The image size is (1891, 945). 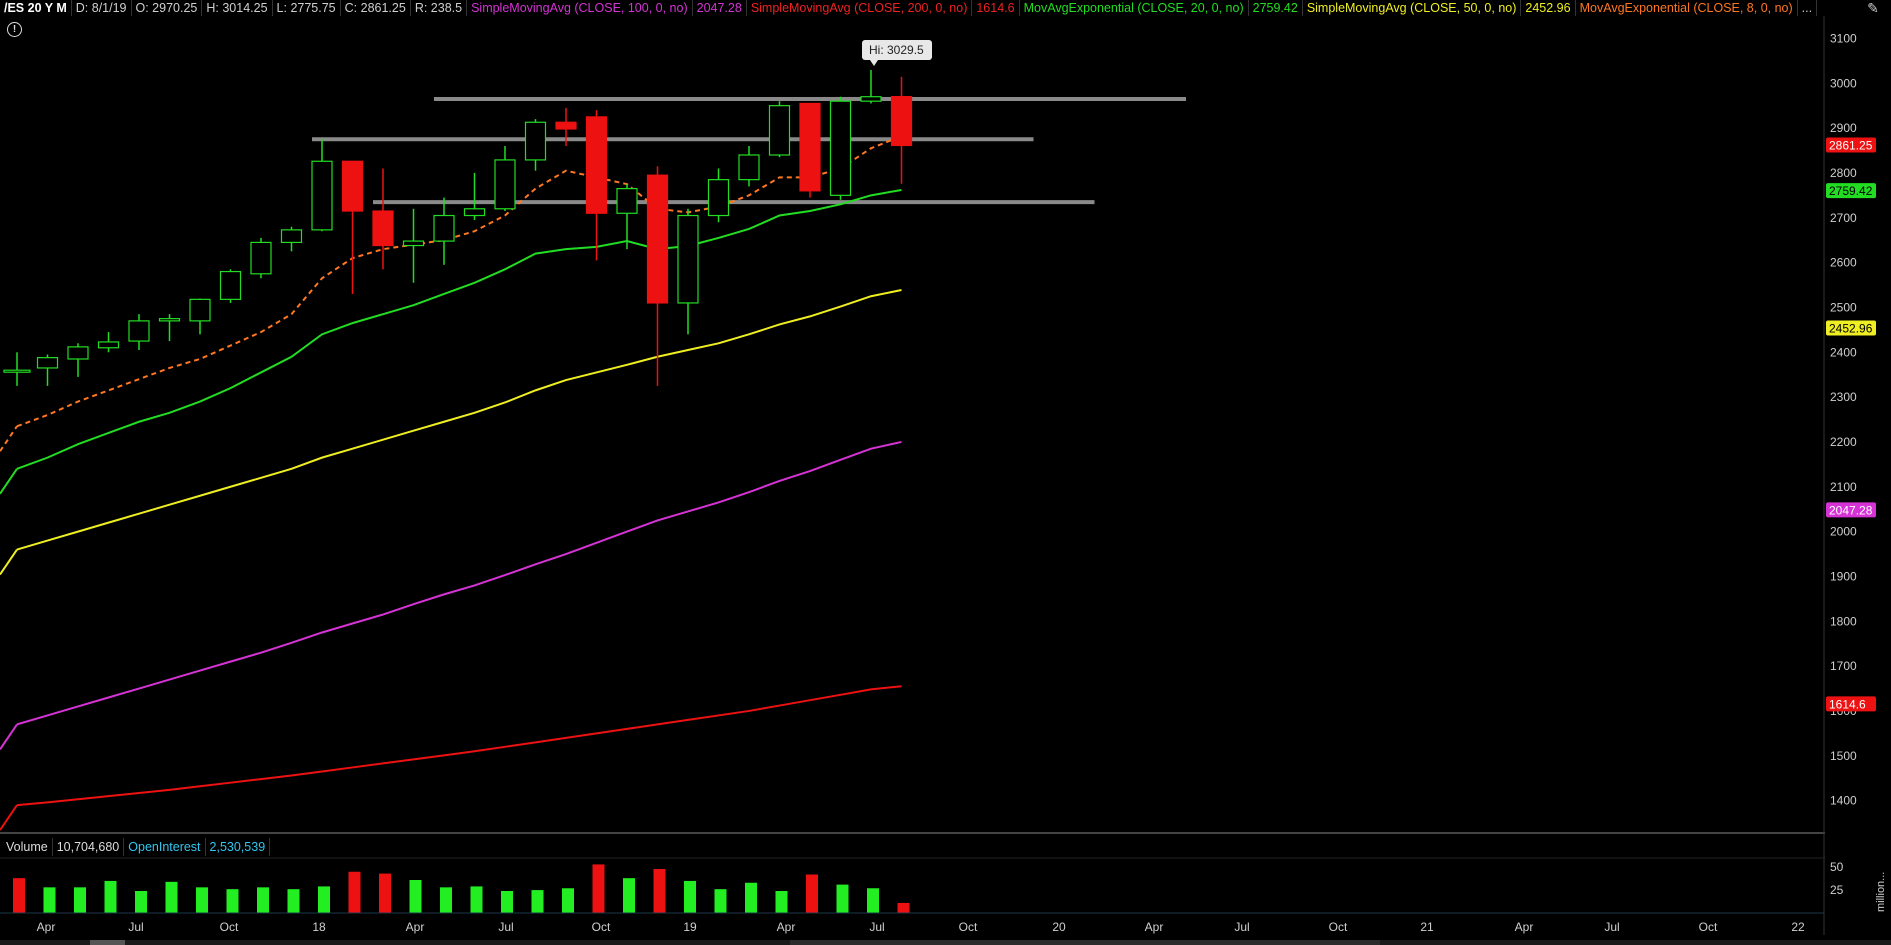 What do you see at coordinates (14, 29) in the screenshot?
I see `info-icon: !` at bounding box center [14, 29].